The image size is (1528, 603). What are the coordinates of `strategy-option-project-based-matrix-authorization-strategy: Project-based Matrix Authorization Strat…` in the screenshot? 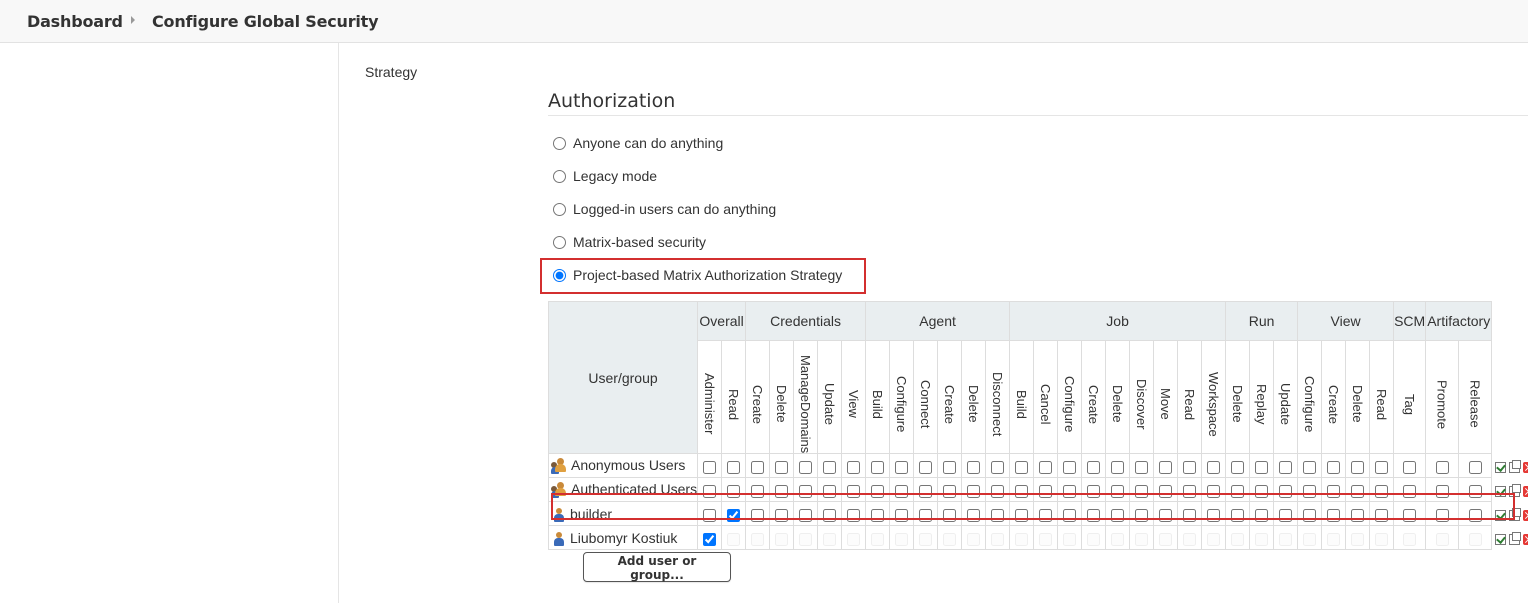 It's located at (697, 275).